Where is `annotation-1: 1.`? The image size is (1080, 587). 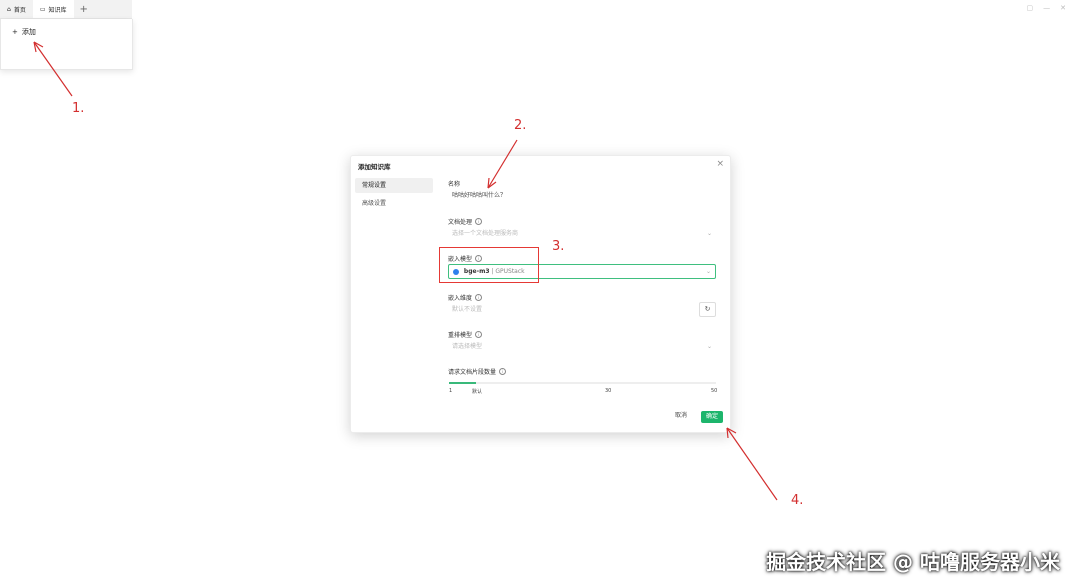 annotation-1: 1. is located at coordinates (78, 108).